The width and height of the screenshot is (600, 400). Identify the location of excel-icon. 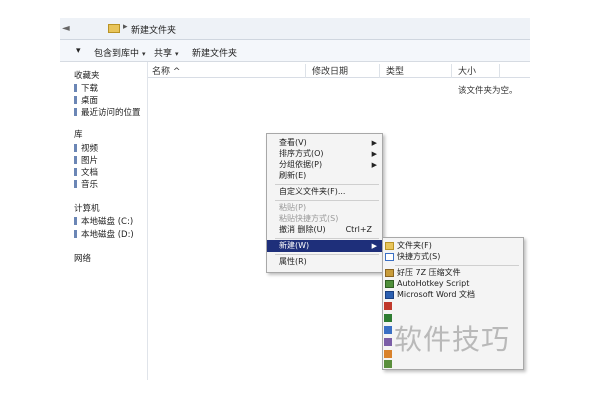
(388, 306).